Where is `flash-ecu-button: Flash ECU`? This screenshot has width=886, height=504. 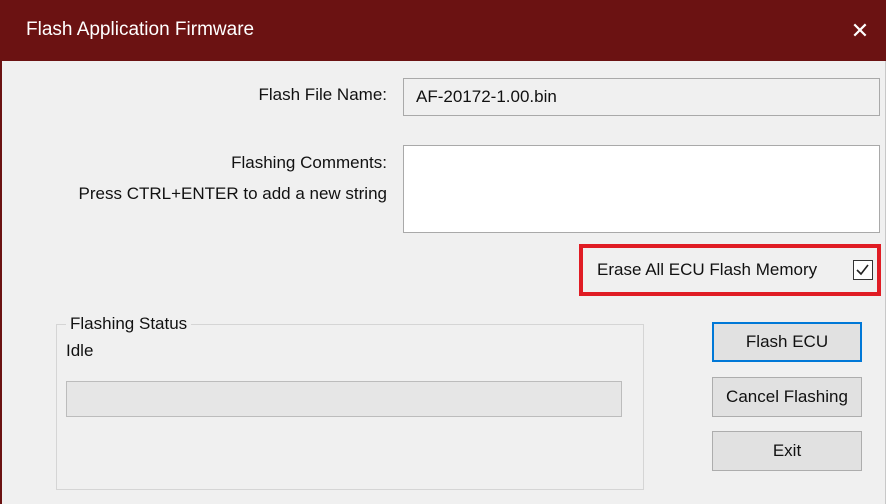
flash-ecu-button: Flash ECU is located at coordinates (787, 342).